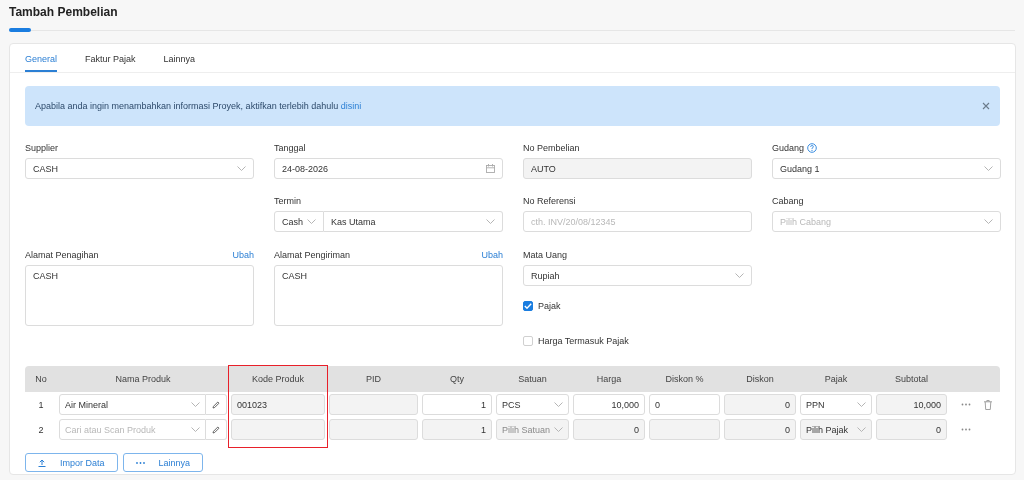  Describe the element at coordinates (287, 201) in the screenshot. I see `field-label: Termin` at that location.